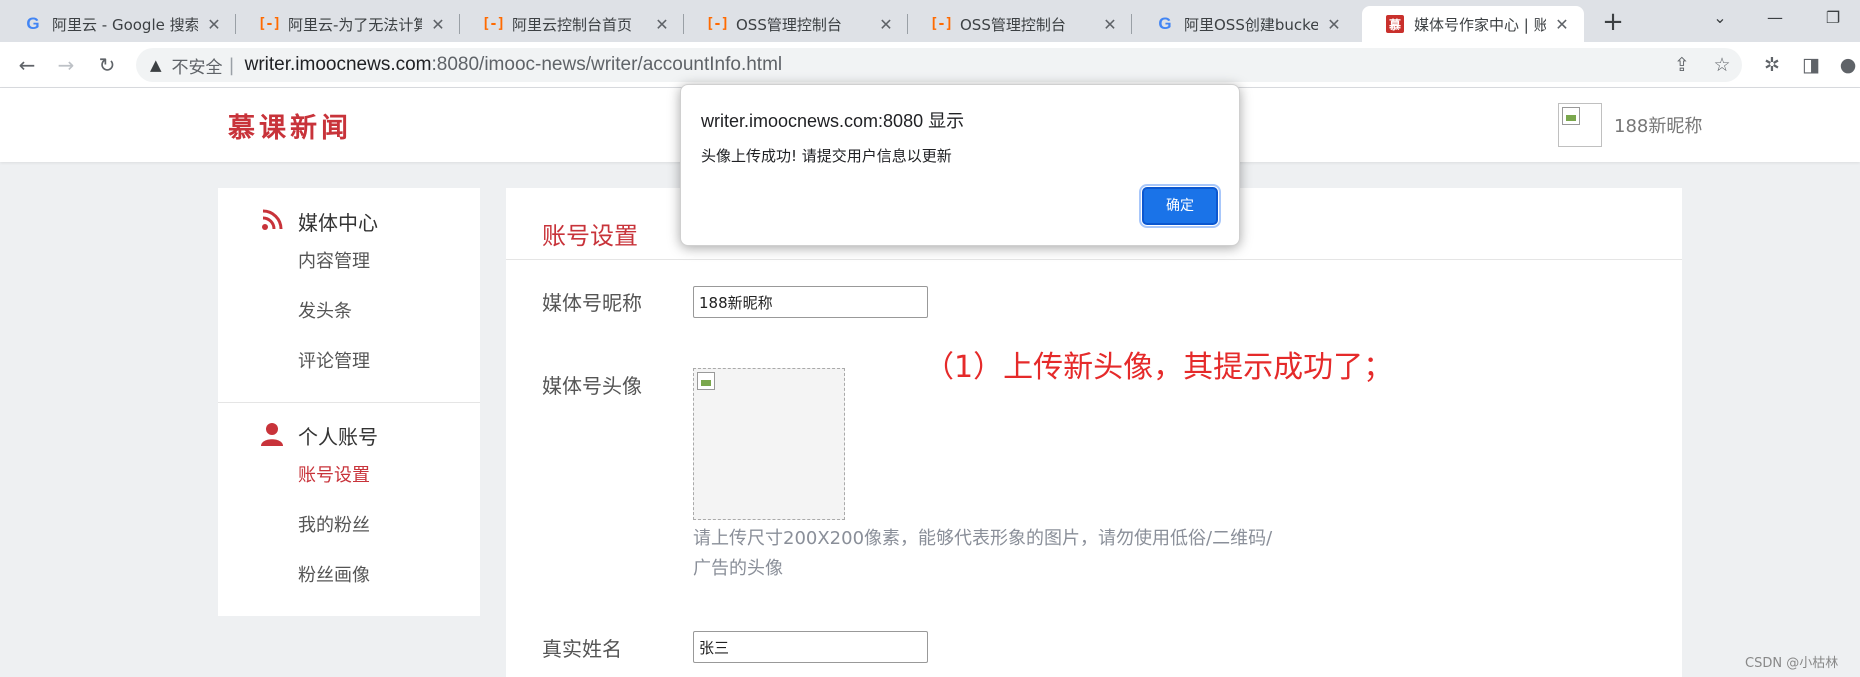 The width and height of the screenshot is (1860, 677). What do you see at coordinates (338, 64) in the screenshot?
I see `url-host: writer.imoocnews.com` at bounding box center [338, 64].